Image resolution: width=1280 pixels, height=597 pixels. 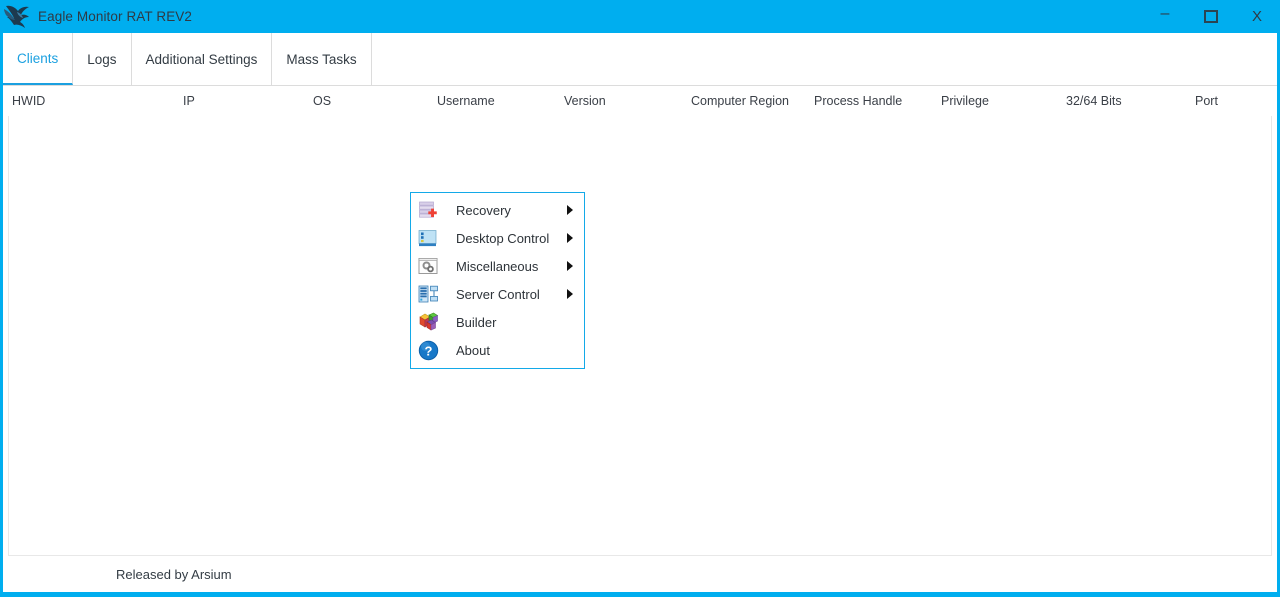 What do you see at coordinates (965, 101) in the screenshot?
I see `column-header-privilege: Privilege` at bounding box center [965, 101].